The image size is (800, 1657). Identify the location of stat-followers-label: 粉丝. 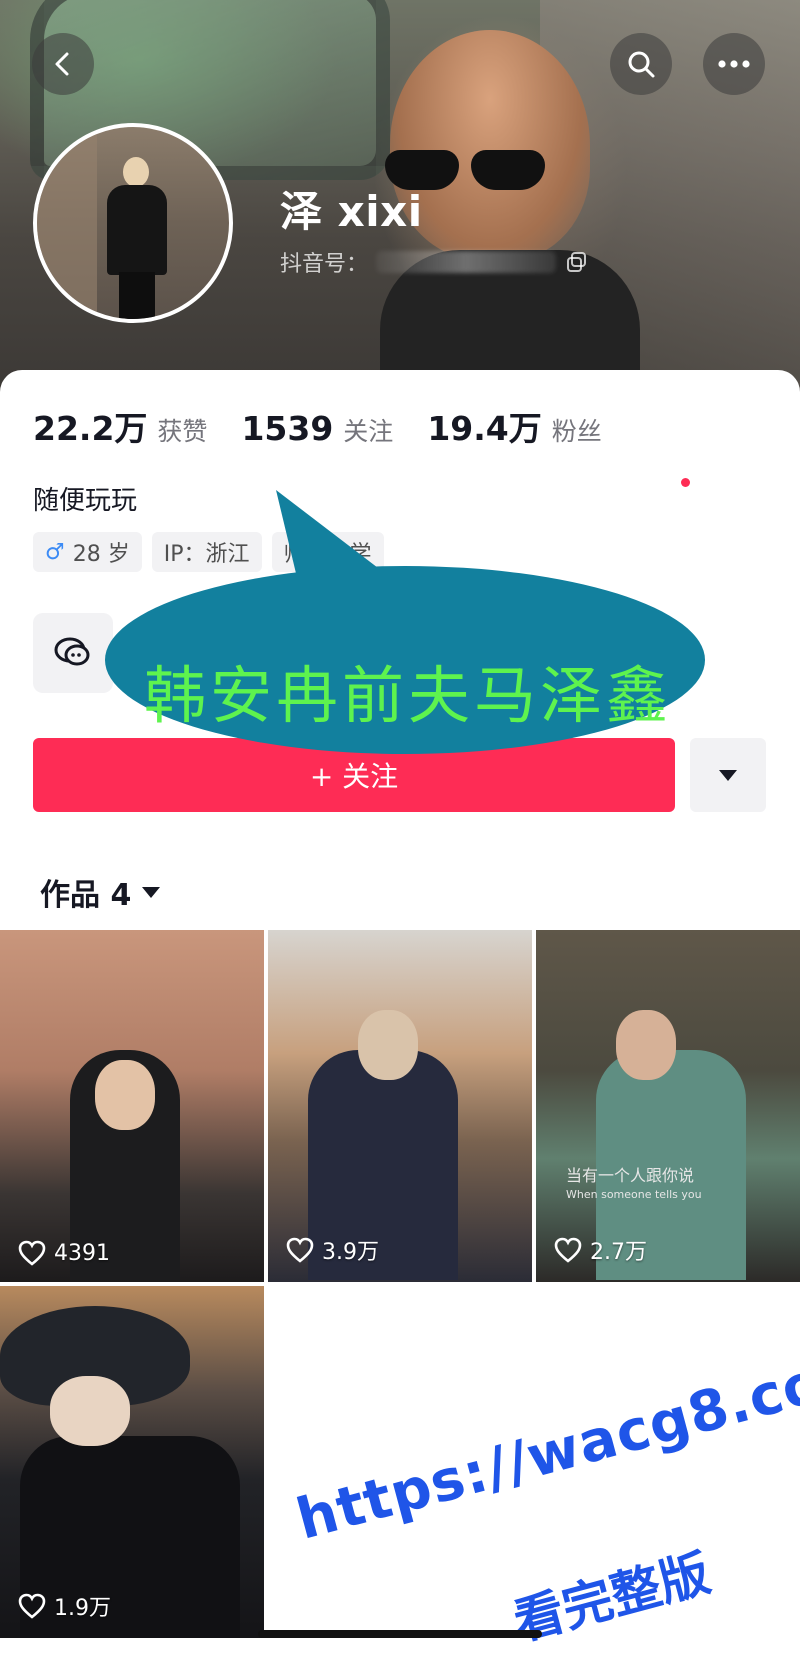
(576, 431).